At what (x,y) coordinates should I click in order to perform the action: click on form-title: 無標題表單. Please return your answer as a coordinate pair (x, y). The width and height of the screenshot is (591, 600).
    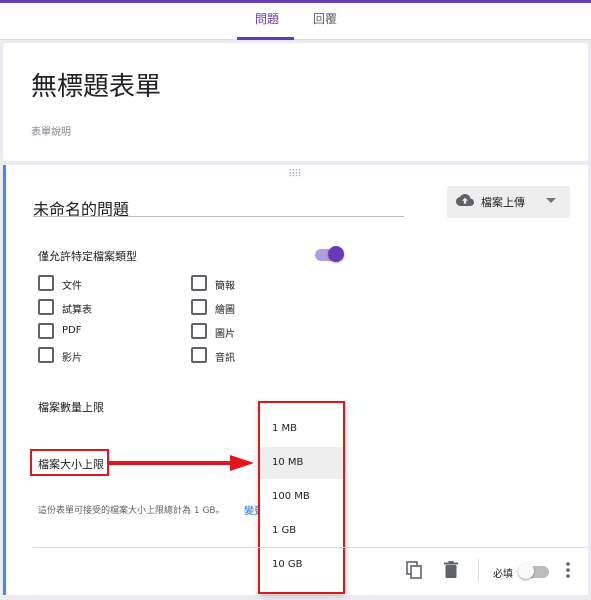
    Looking at the image, I should click on (96, 84).